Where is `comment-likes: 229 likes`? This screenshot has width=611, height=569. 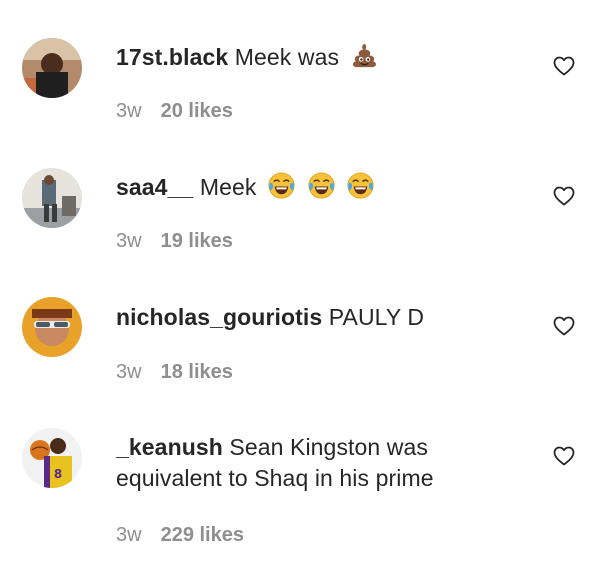 comment-likes: 229 likes is located at coordinates (202, 535).